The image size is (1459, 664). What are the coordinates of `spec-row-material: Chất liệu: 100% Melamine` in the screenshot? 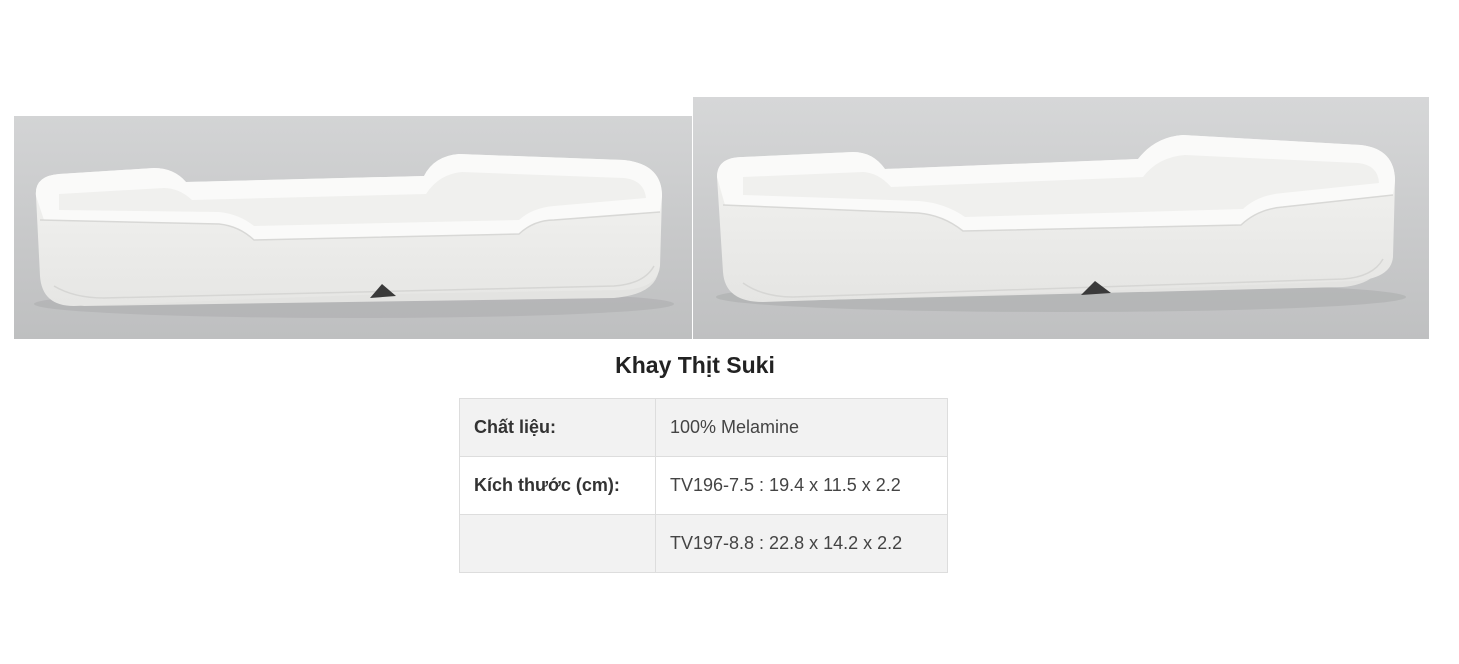 It's located at (703, 427).